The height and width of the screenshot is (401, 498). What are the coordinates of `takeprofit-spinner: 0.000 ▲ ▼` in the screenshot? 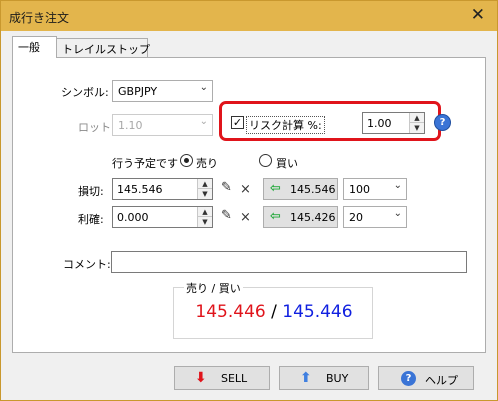 It's located at (162, 217).